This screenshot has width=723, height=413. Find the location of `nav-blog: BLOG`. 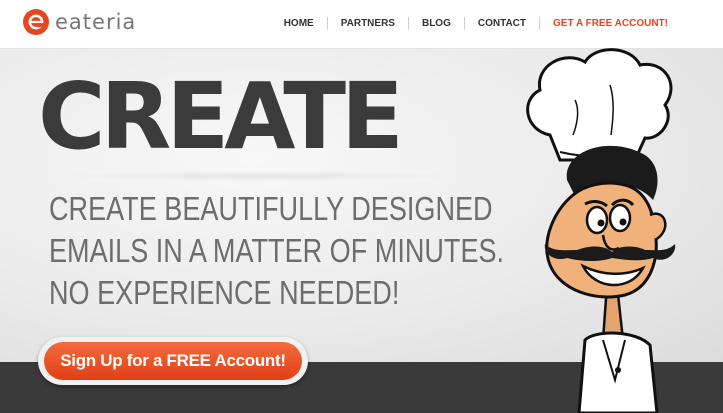

nav-blog: BLOG is located at coordinates (436, 23).